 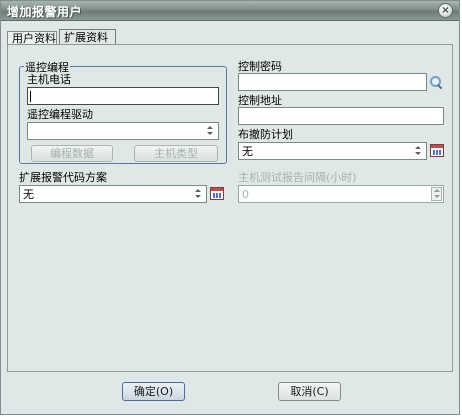 What do you see at coordinates (297, 177) in the screenshot?
I see `host-test-interval-label: 主机测试报告间隔(小时)` at bounding box center [297, 177].